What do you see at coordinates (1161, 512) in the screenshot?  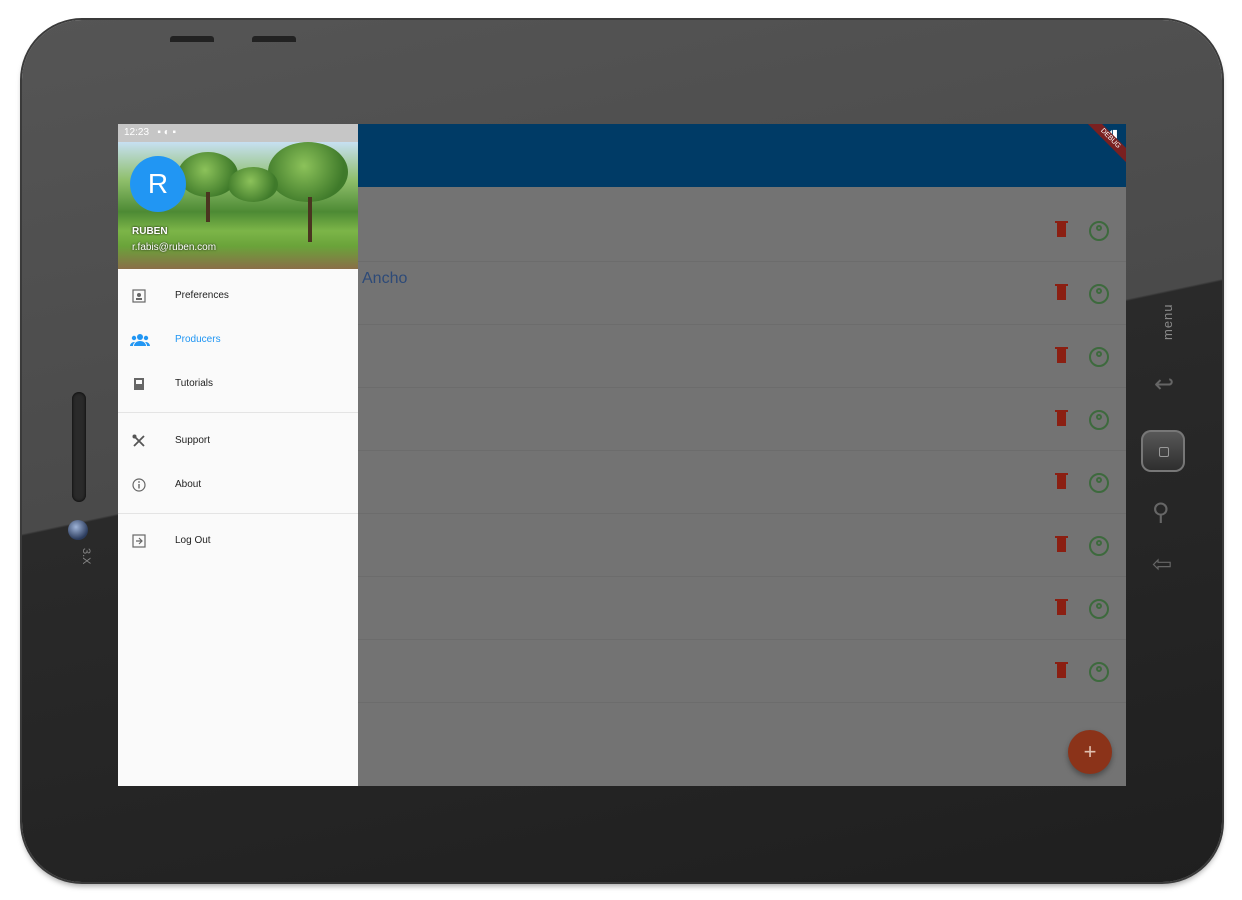 I see `hw-search-icon: ⚲` at bounding box center [1161, 512].